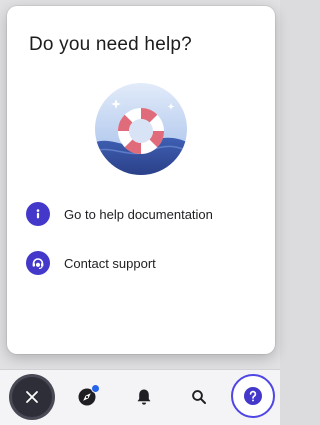 The image size is (320, 425). I want to click on notifications-button, so click(144, 397).